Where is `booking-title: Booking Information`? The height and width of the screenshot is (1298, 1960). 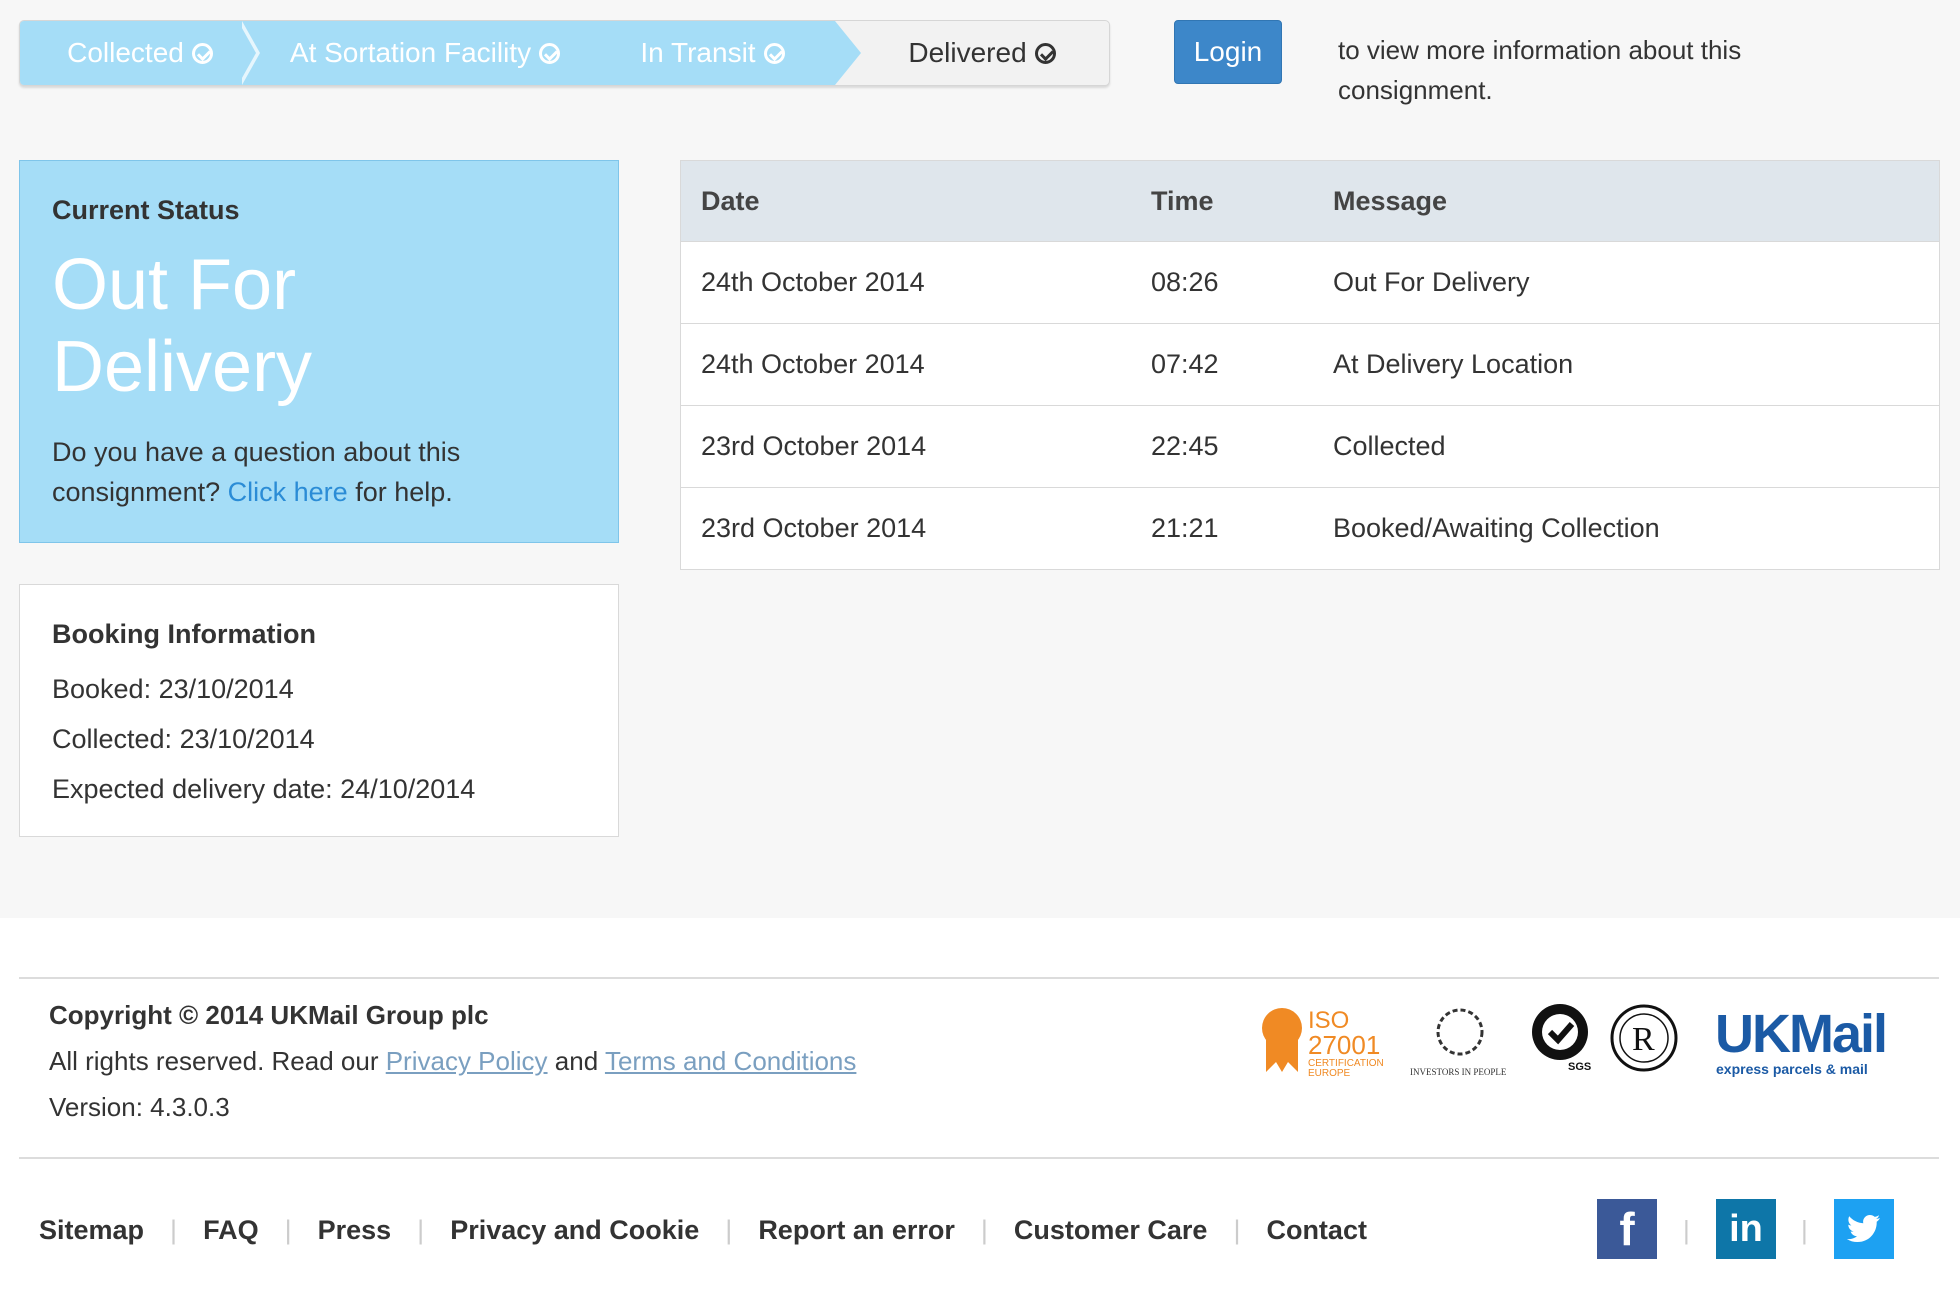
booking-title: Booking Information is located at coordinates (184, 634).